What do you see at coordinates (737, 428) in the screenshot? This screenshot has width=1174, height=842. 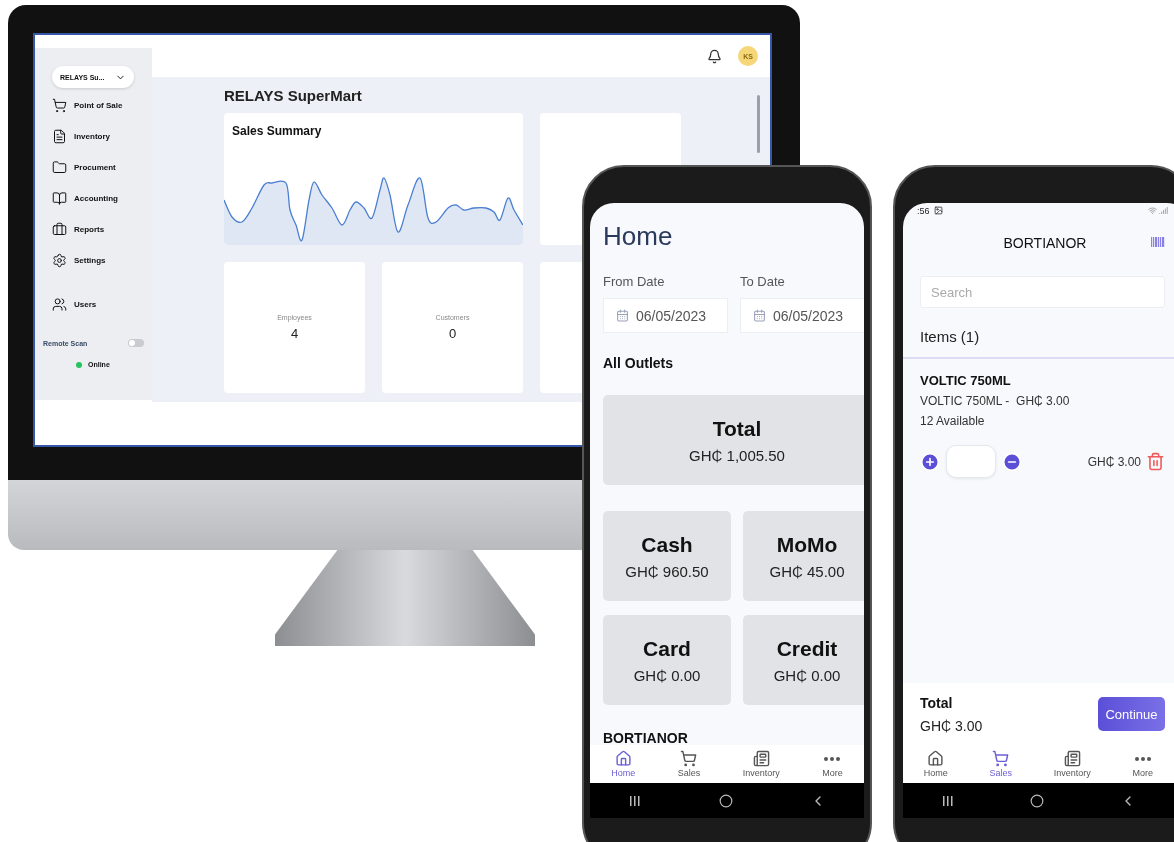 I see `card-label: Total` at bounding box center [737, 428].